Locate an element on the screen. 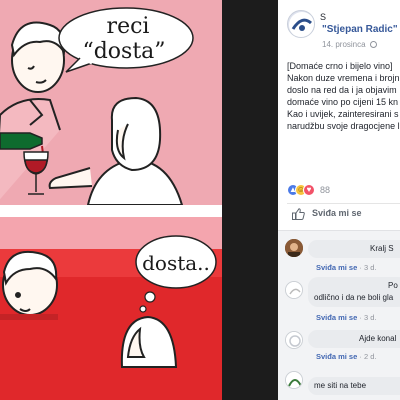  comment-bubble: me siti na tebe is located at coordinates (354, 386).